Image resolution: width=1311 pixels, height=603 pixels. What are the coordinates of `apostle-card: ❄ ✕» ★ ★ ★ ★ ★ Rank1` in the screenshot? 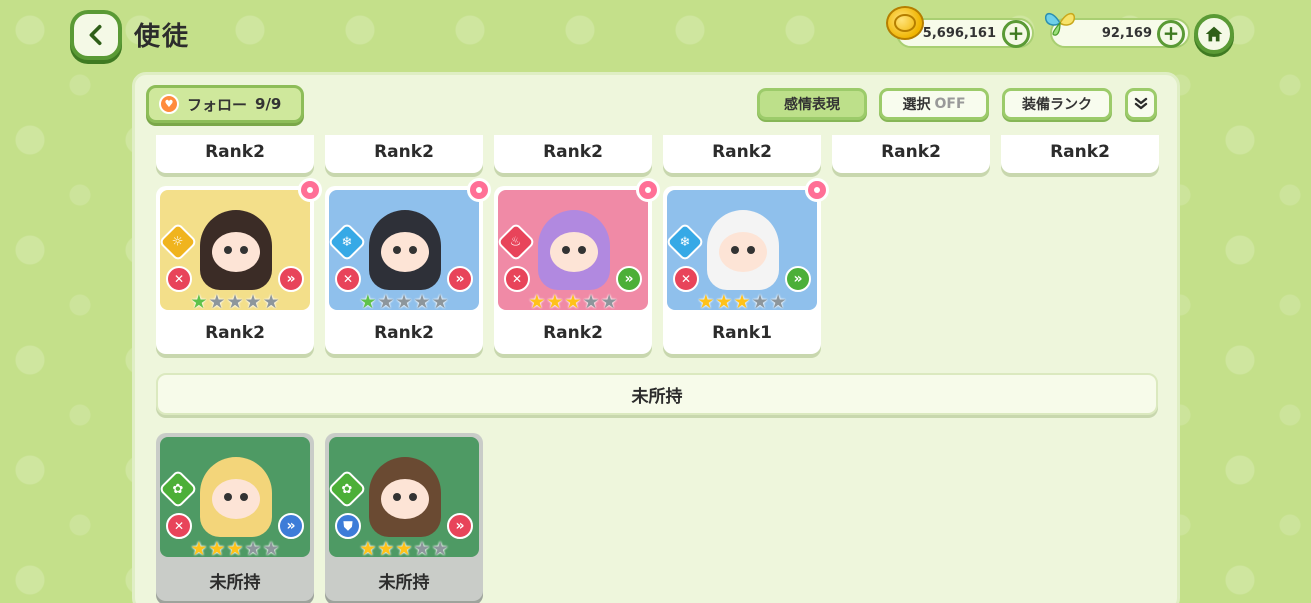 It's located at (746, 266).